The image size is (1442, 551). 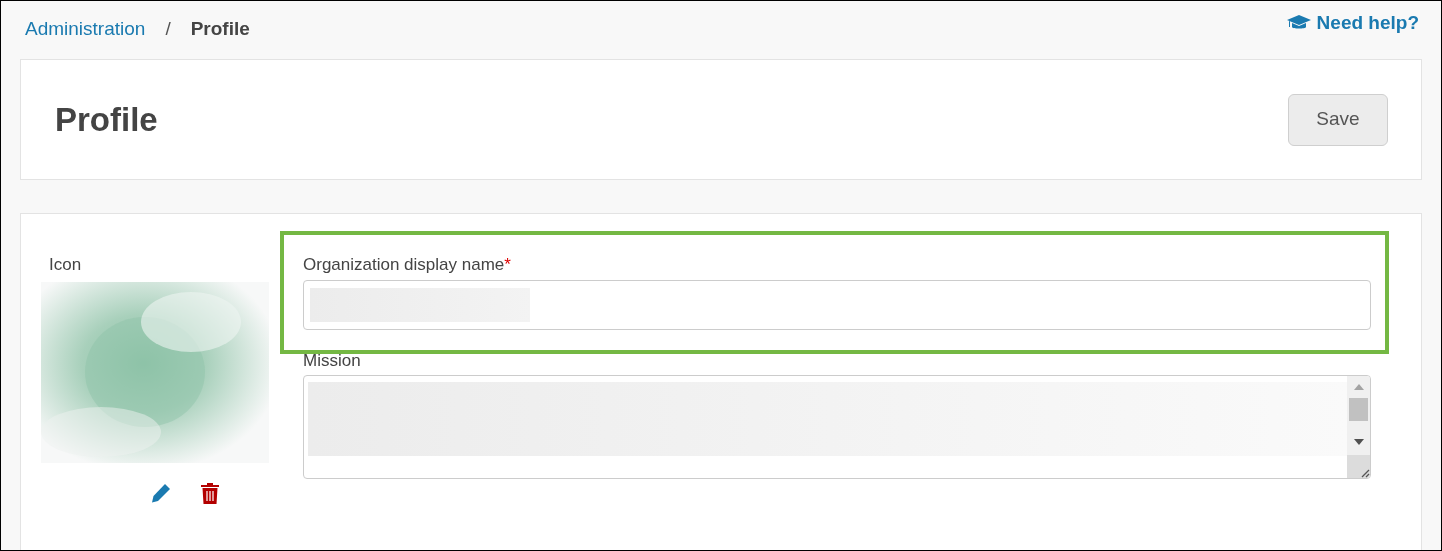 What do you see at coordinates (161, 492) in the screenshot?
I see `pencil-icon` at bounding box center [161, 492].